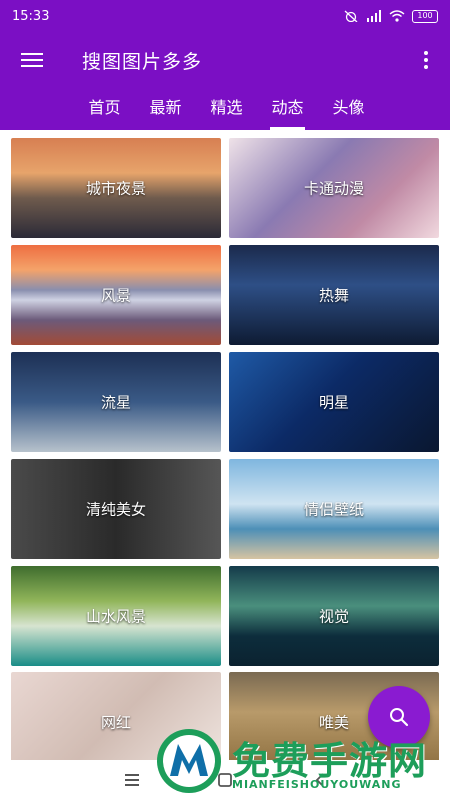 This screenshot has height=800, width=450. Describe the element at coordinates (132, 780) in the screenshot. I see `recent-apps-icon` at that location.